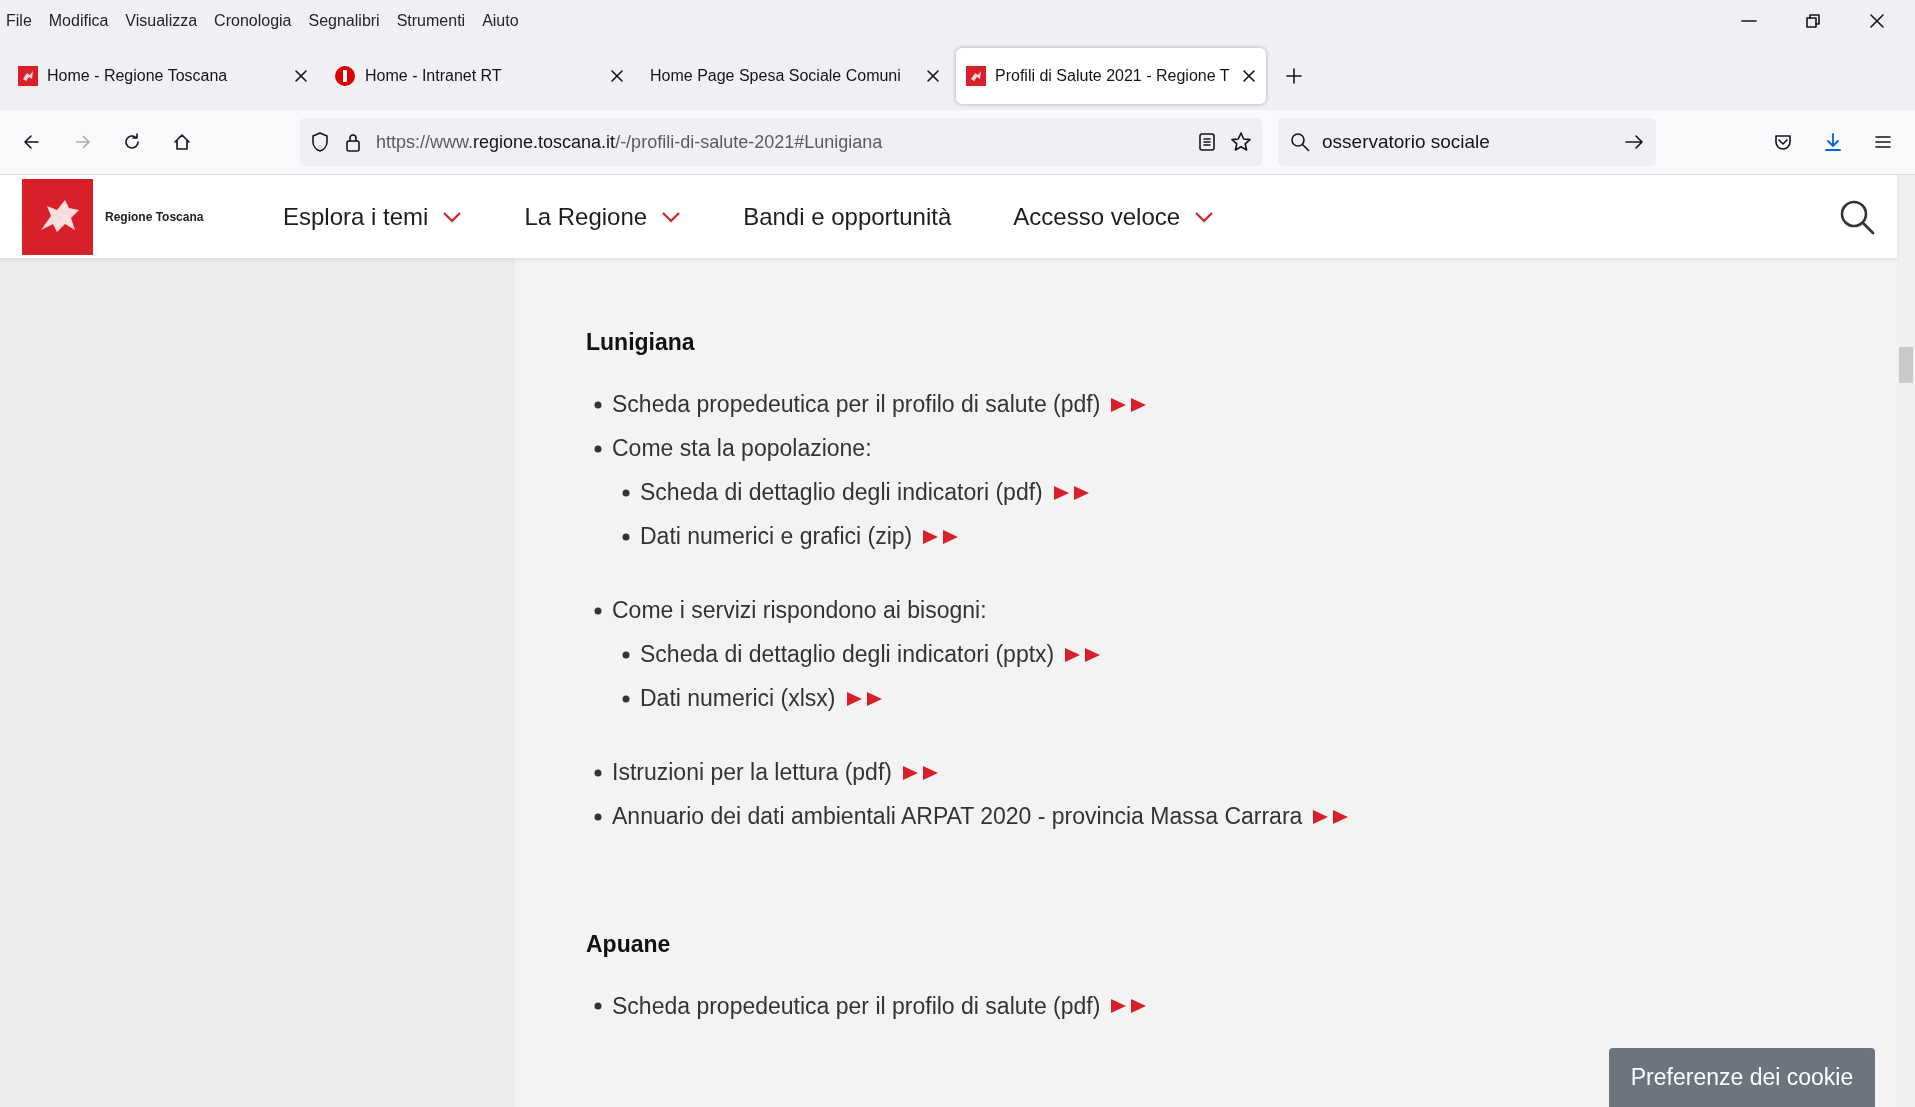  I want to click on browser-tab: Home Page Spesa Sociale Comuni, so click(795, 76).